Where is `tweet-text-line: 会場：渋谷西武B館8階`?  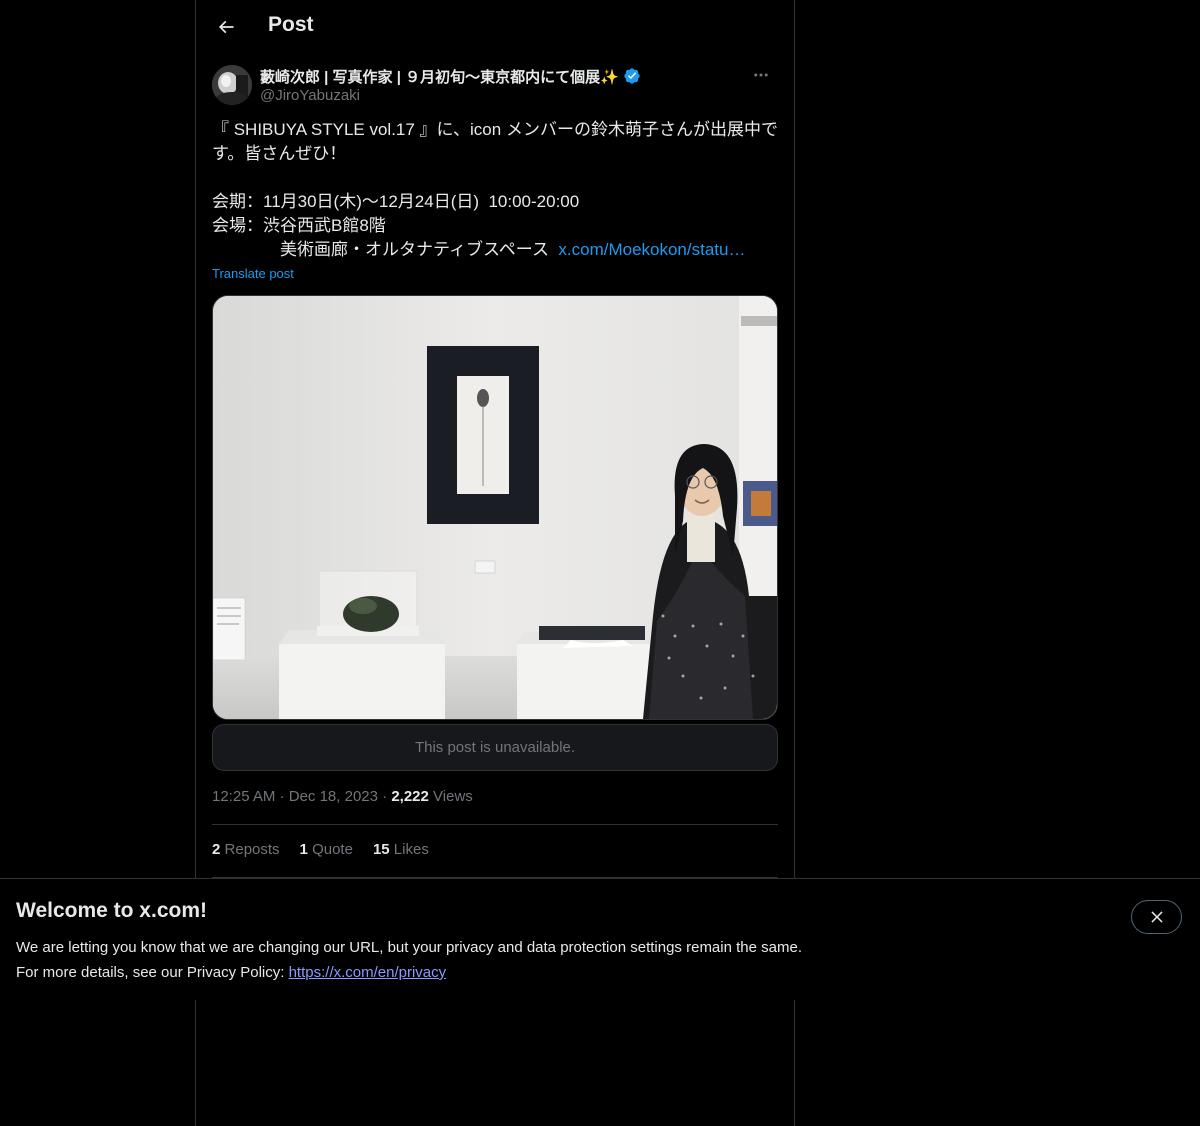
tweet-text-line: 会場：渋谷西武B館8階 is located at coordinates (299, 225).